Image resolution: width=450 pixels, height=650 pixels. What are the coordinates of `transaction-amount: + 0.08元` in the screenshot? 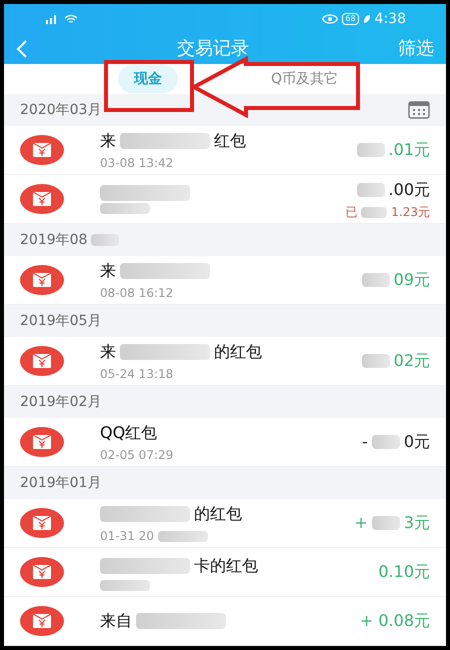 It's located at (395, 621).